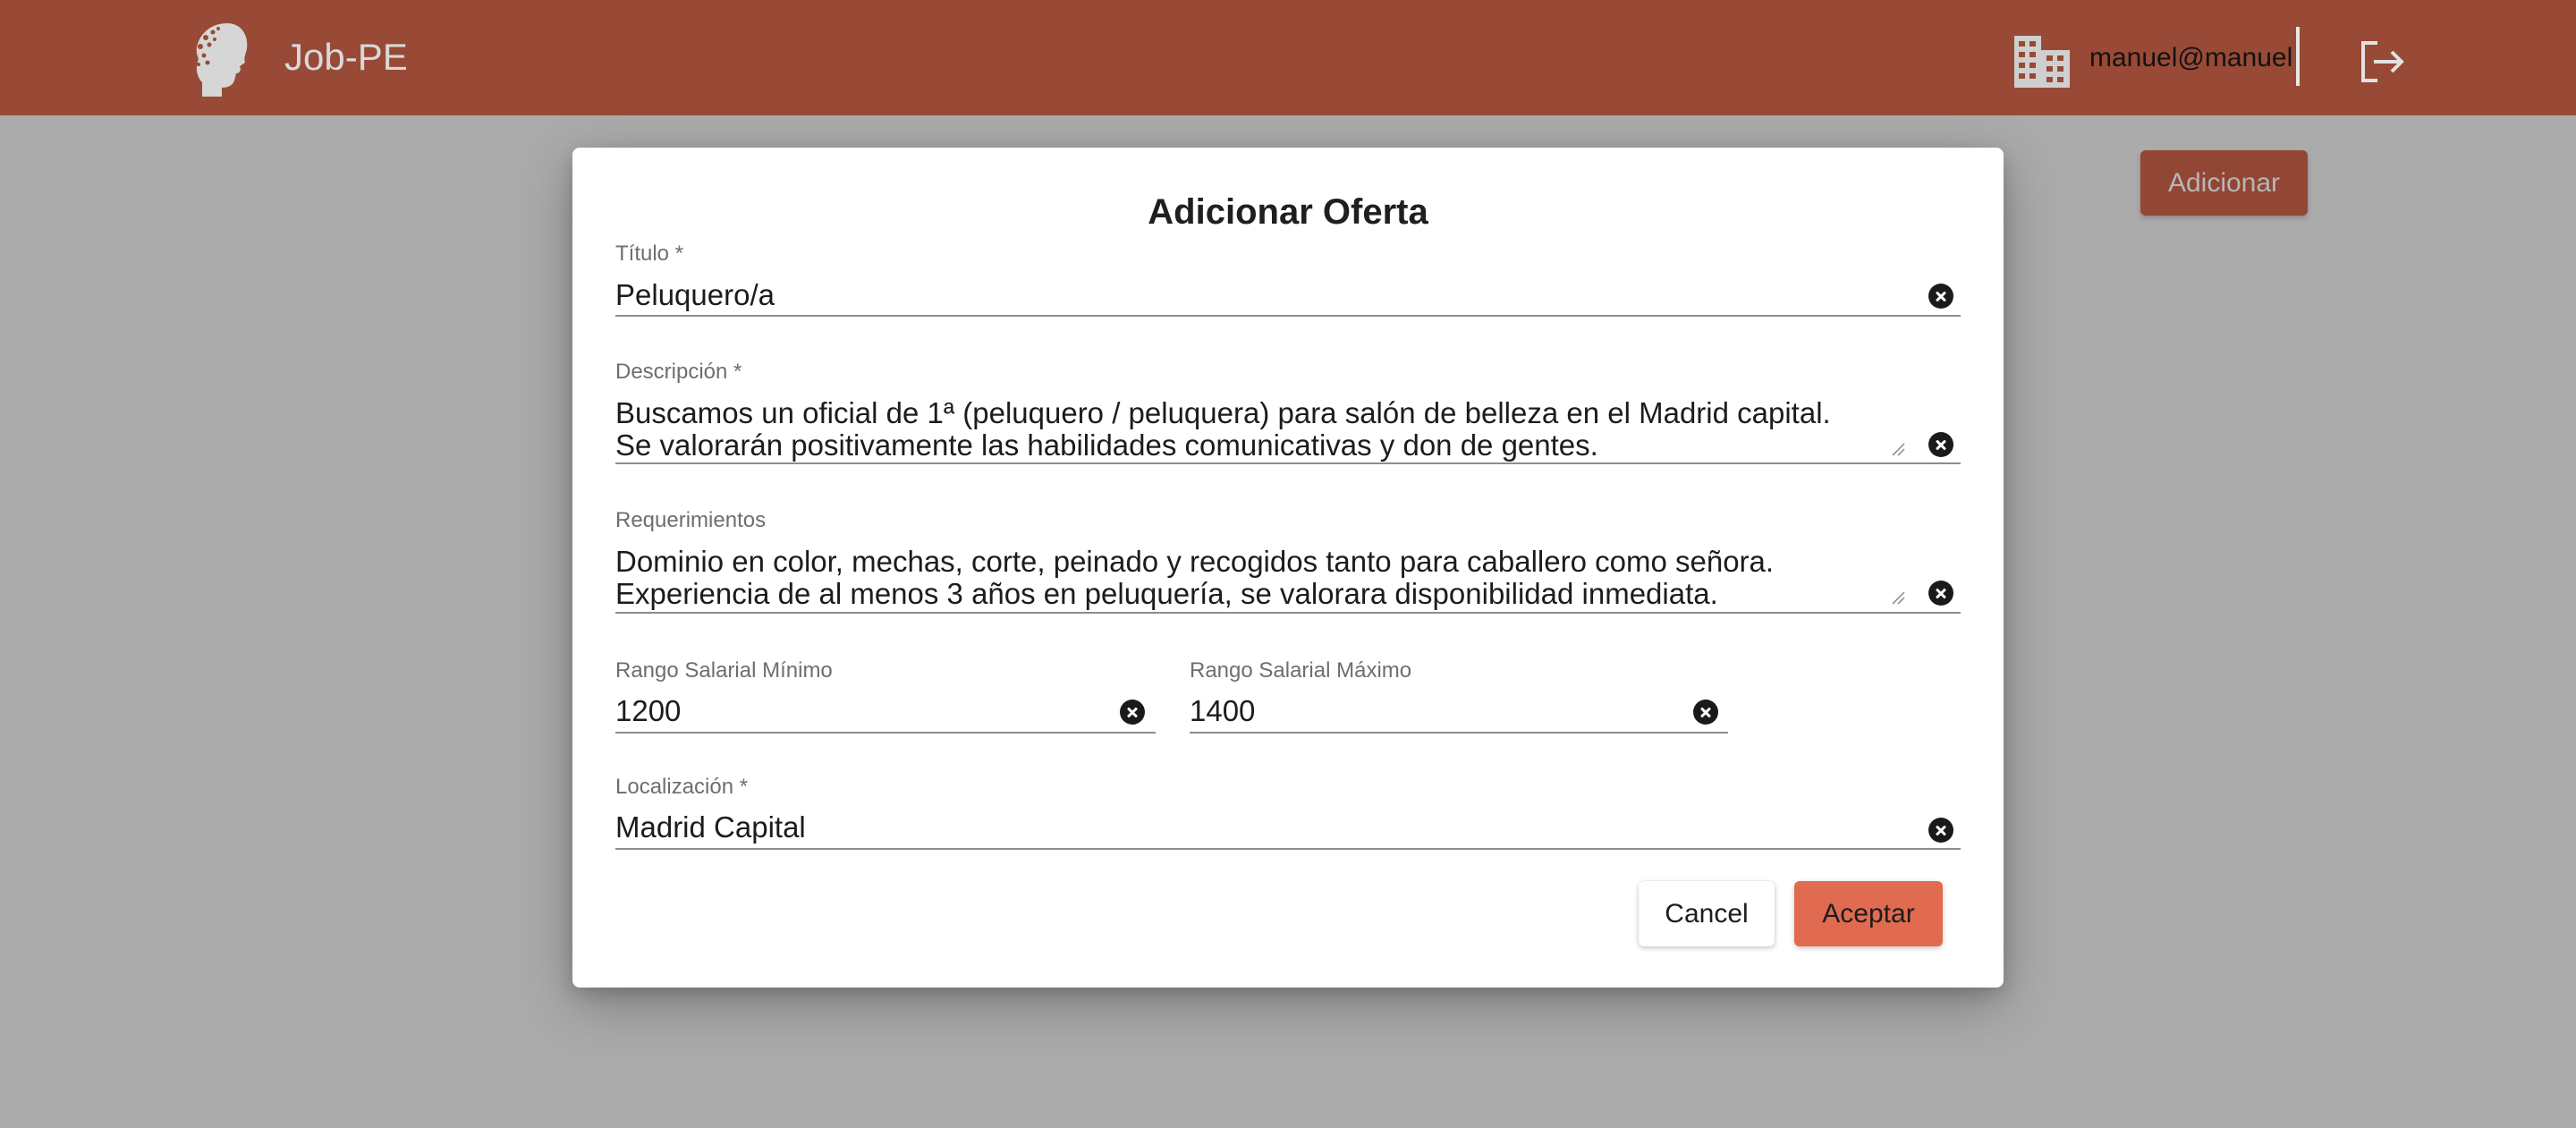 The image size is (2576, 1128). What do you see at coordinates (1940, 445) in the screenshot?
I see `descripcion-clear-icon` at bounding box center [1940, 445].